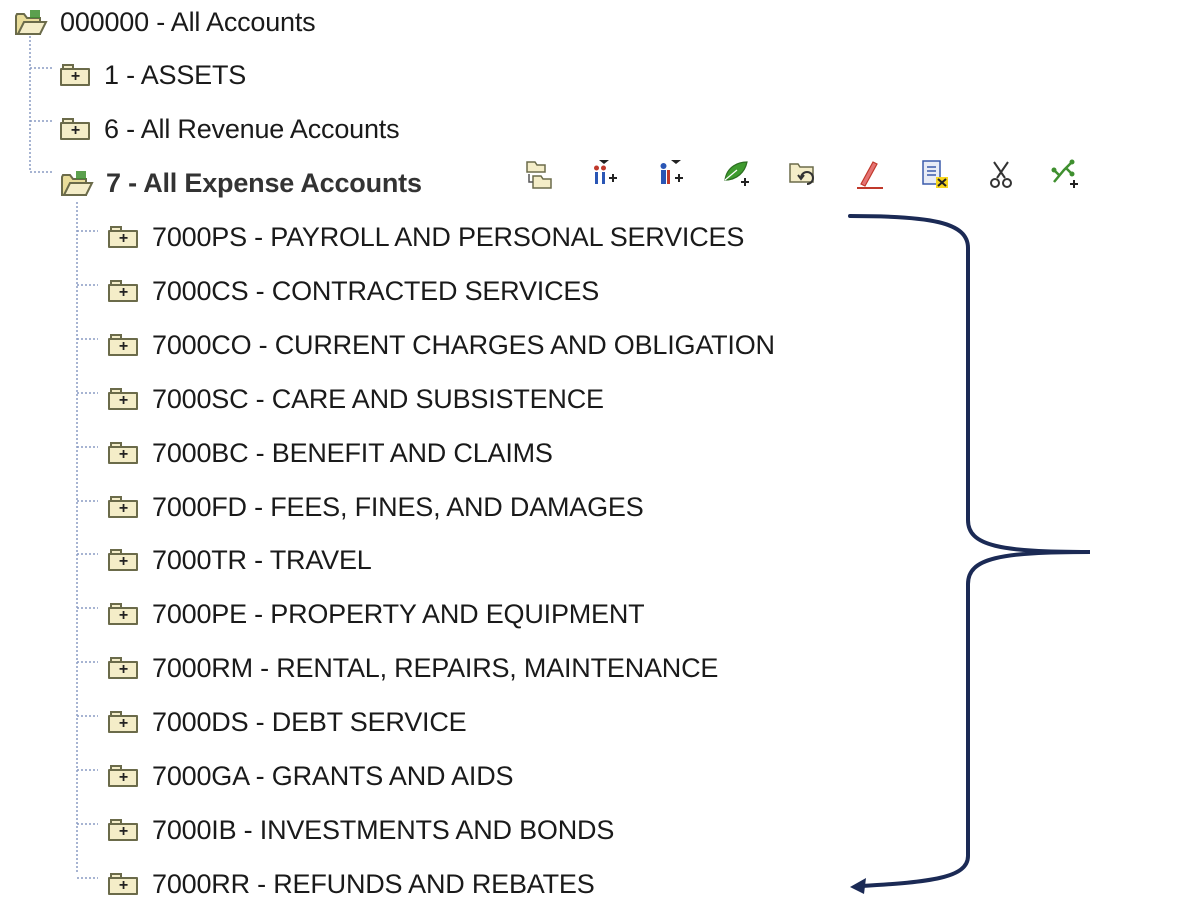  I want to click on tree-item-label: 7000GA - GRANTS AND AIDS, so click(333, 775).